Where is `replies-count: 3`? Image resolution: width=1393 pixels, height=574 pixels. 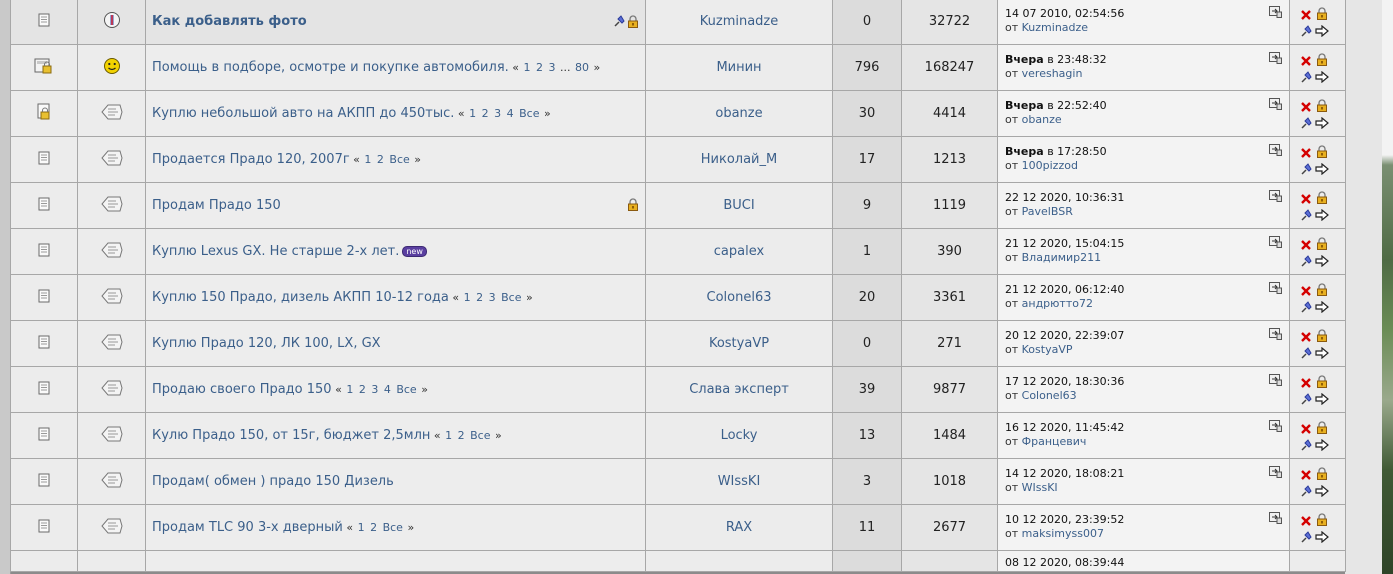 replies-count: 3 is located at coordinates (867, 481).